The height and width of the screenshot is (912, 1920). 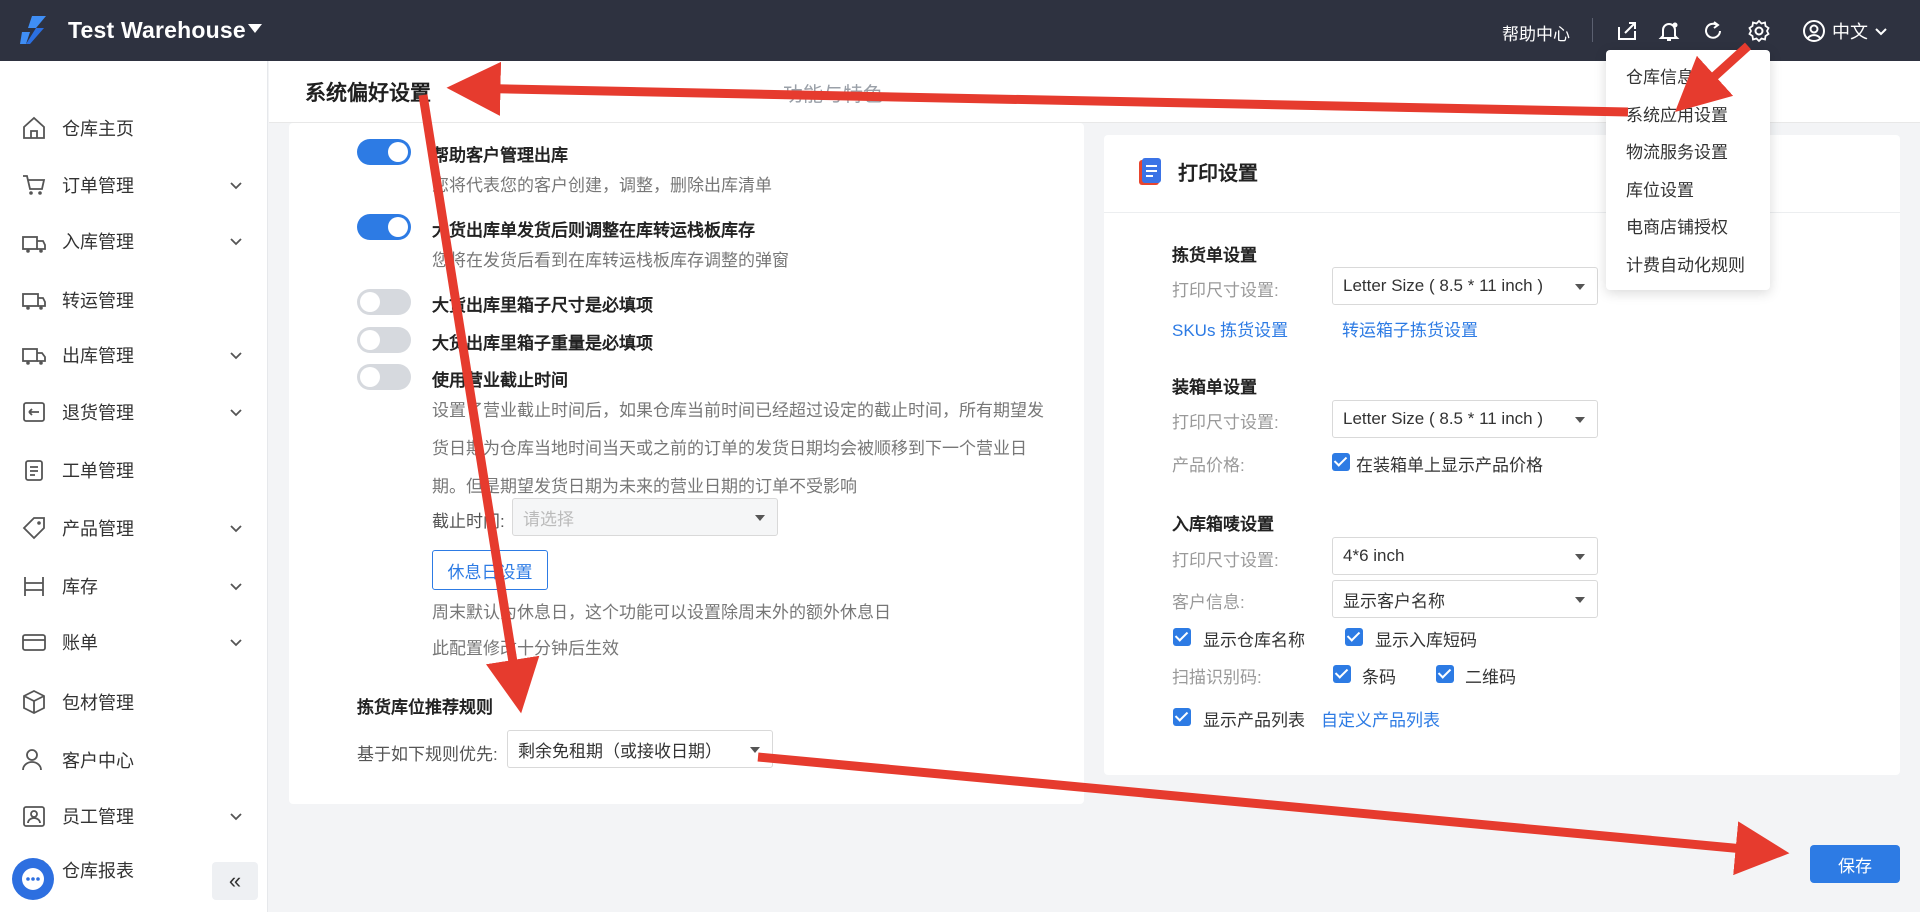 What do you see at coordinates (133, 816) in the screenshot?
I see `sidebar-item-staff: 员工管理` at bounding box center [133, 816].